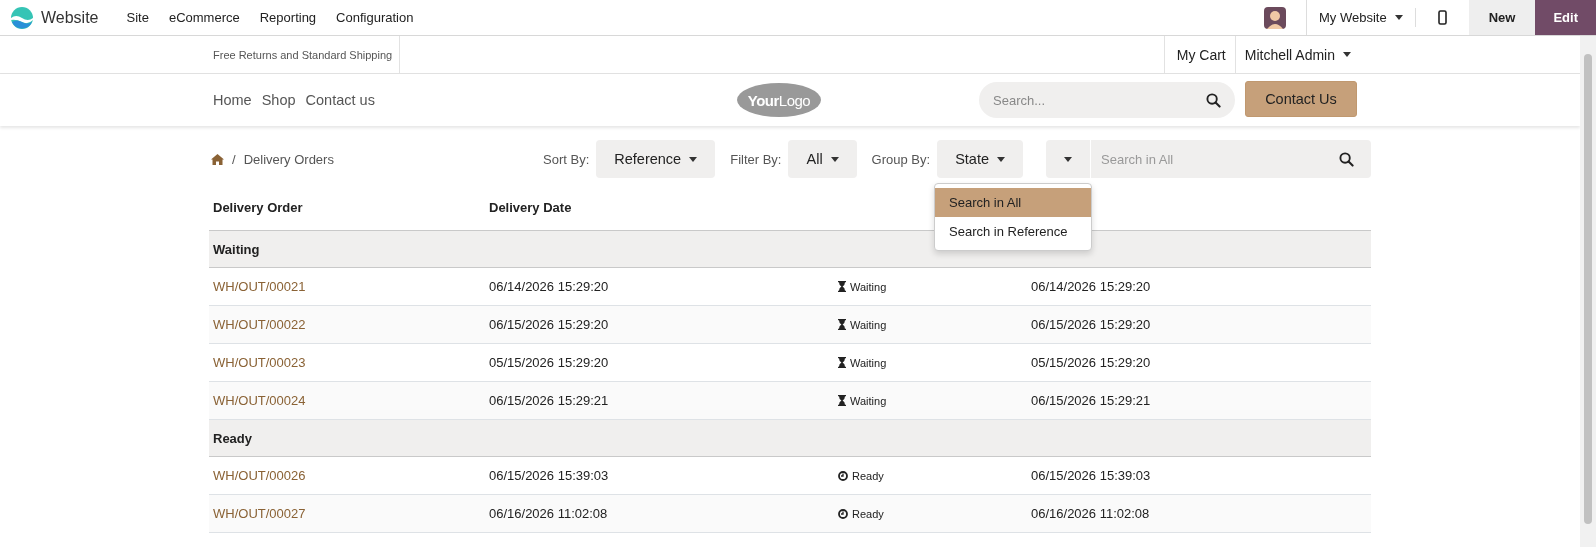  Describe the element at coordinates (756, 159) in the screenshot. I see `control-label: Filter By:` at that location.